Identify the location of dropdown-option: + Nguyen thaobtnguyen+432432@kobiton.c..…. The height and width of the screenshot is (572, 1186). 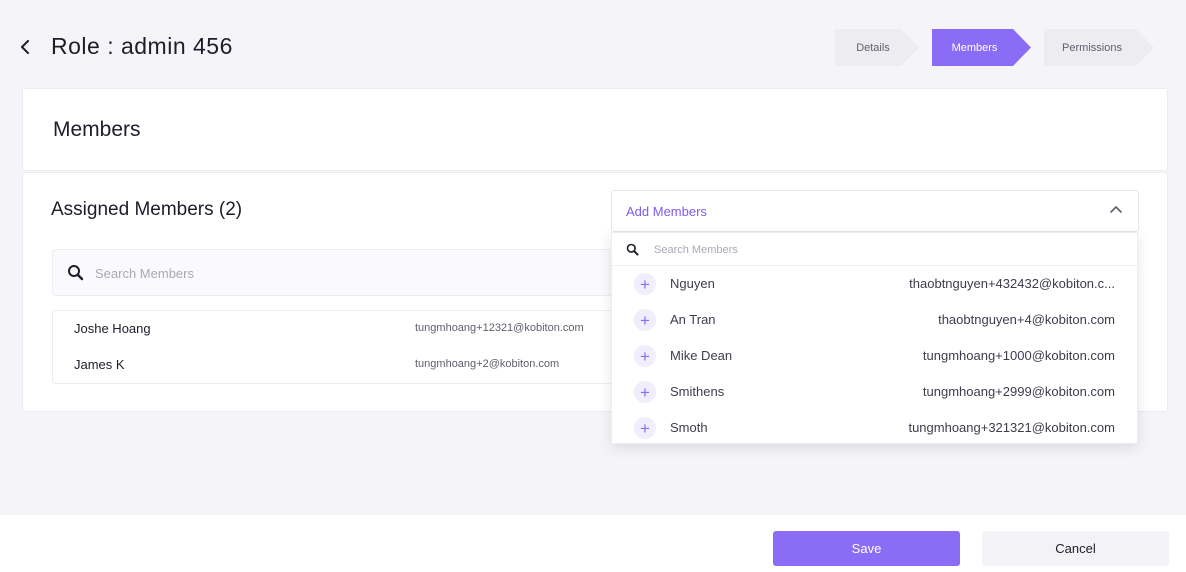
(874, 284).